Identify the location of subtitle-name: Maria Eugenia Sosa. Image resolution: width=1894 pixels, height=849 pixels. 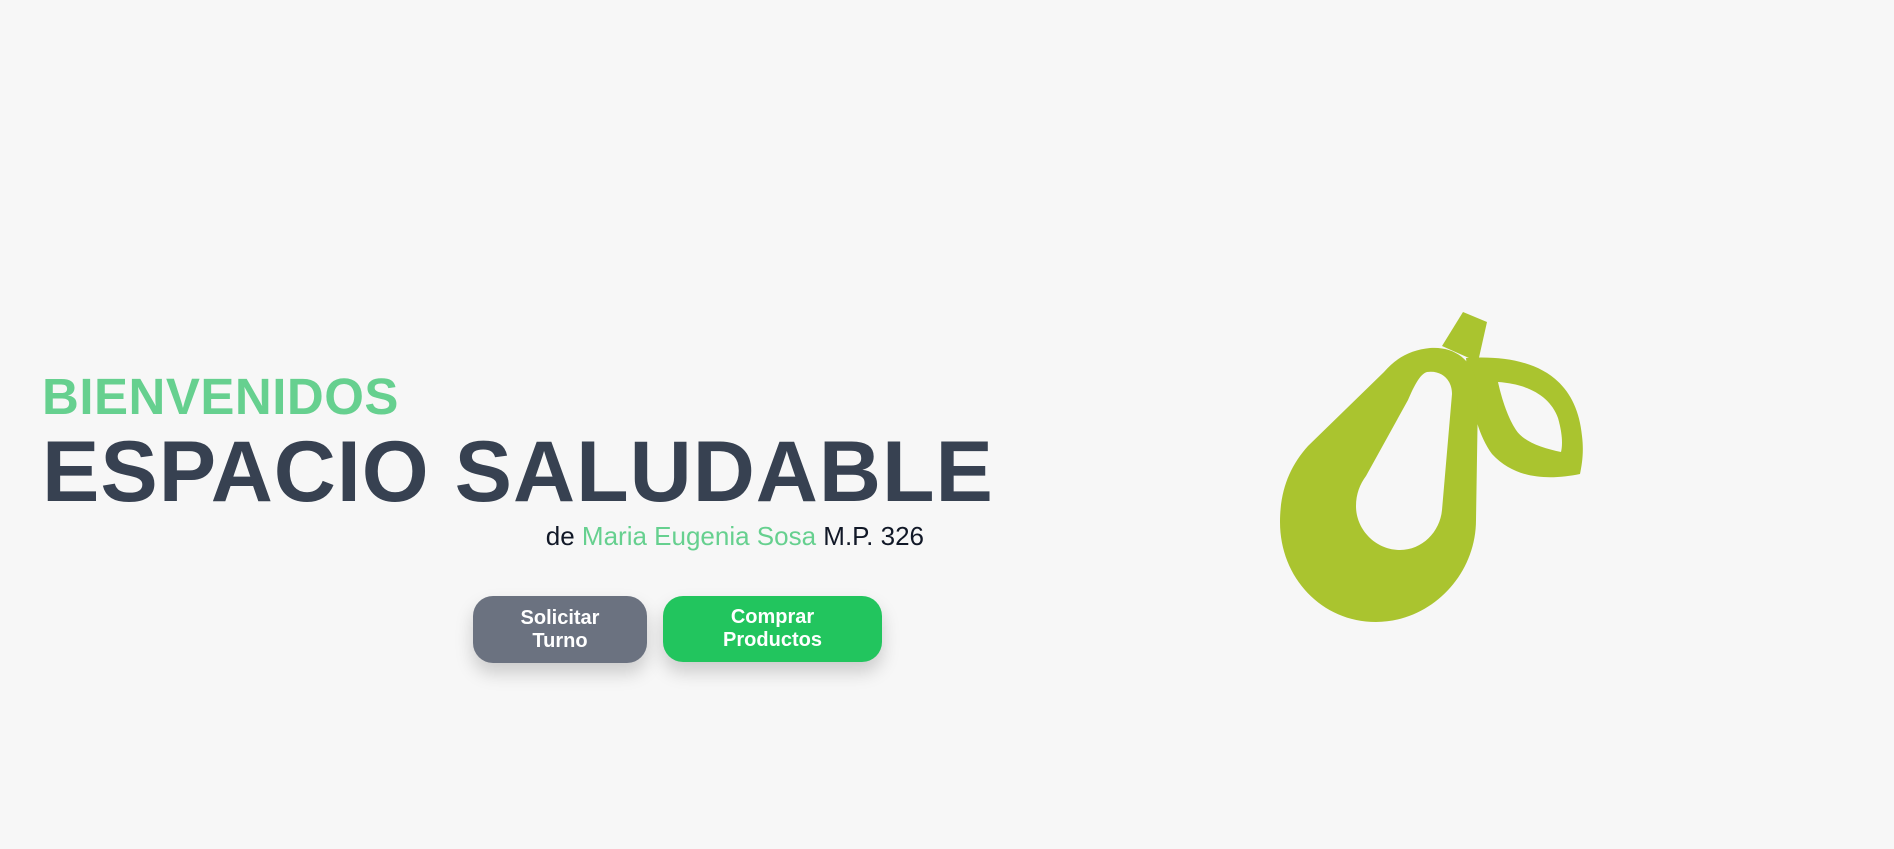
(699, 536).